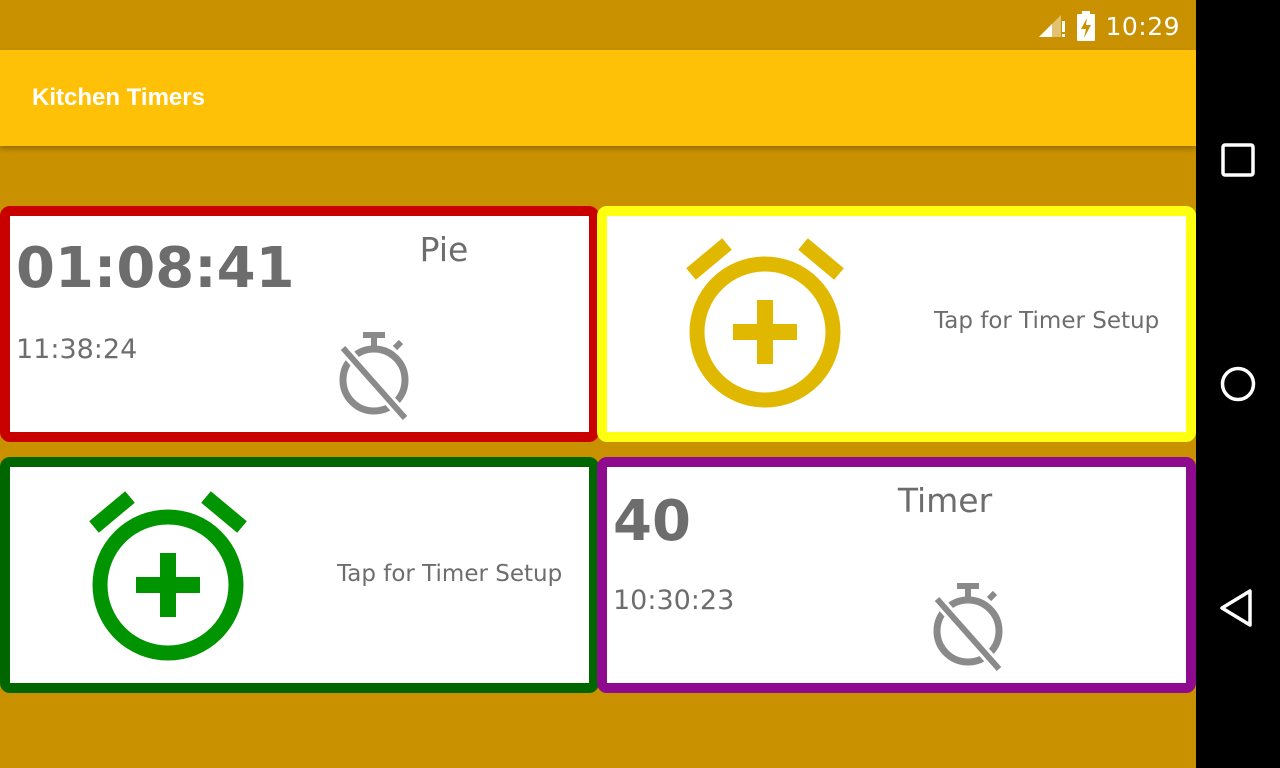 The height and width of the screenshot is (768, 1280). I want to click on status-icons: 10:29, so click(1108, 26).